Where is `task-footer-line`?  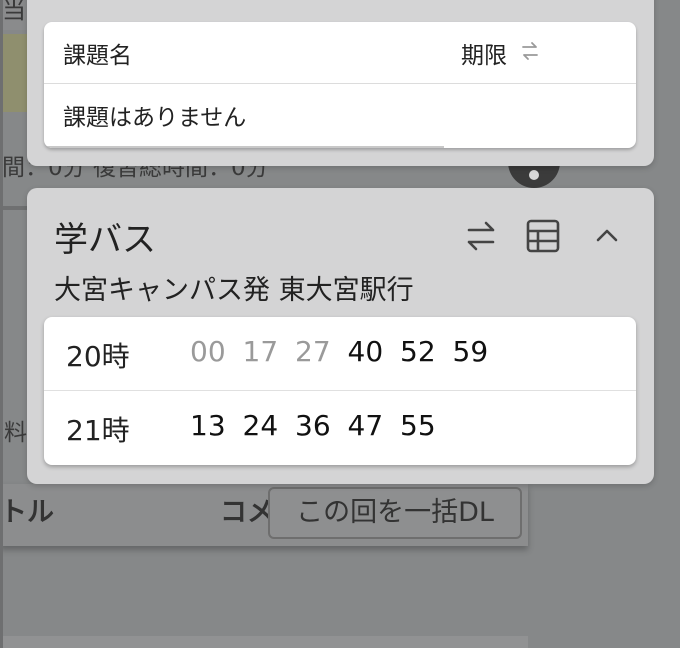
task-footer-line is located at coordinates (244, 147).